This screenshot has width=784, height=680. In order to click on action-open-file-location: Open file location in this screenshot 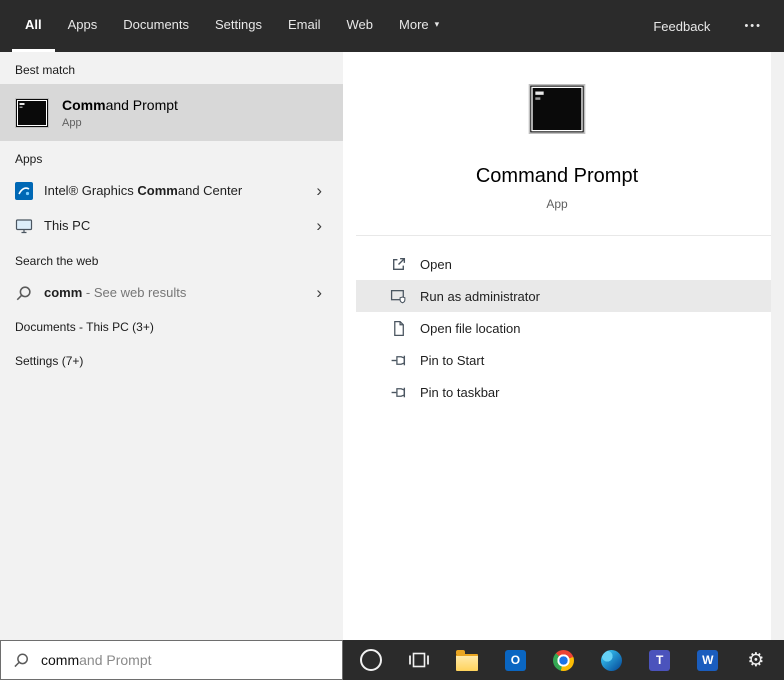, I will do `click(563, 328)`.